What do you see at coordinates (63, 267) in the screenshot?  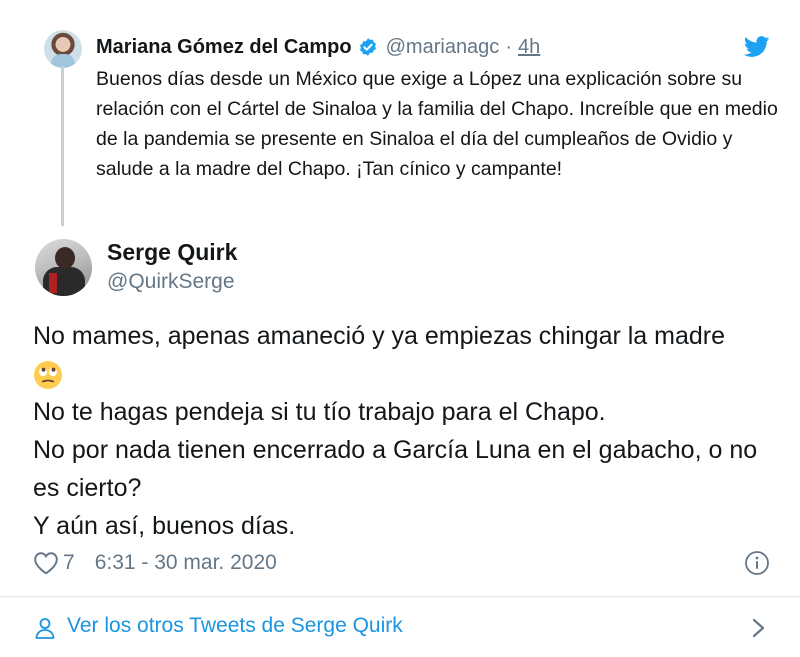 I see `author-avatar` at bounding box center [63, 267].